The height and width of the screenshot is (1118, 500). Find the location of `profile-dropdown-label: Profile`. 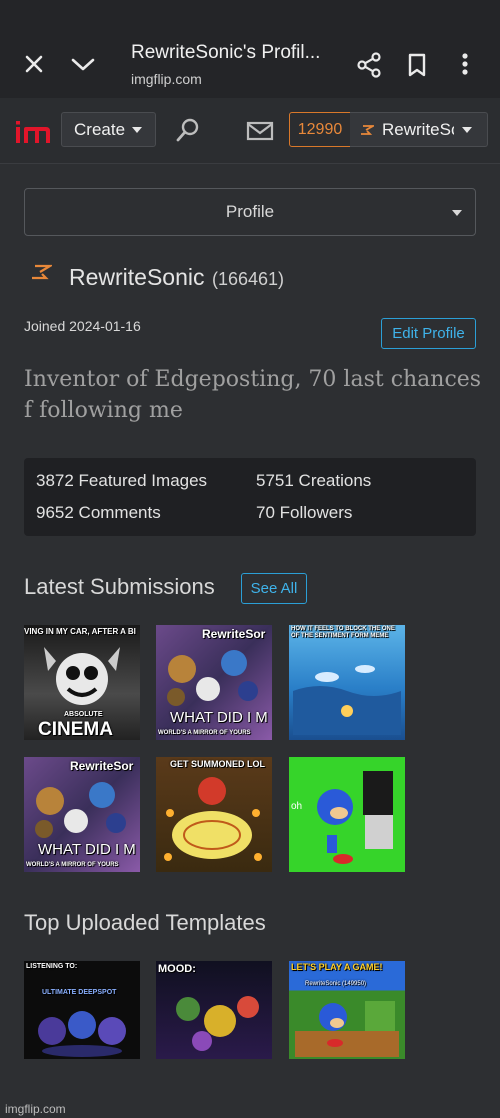

profile-dropdown-label: Profile is located at coordinates (250, 211).